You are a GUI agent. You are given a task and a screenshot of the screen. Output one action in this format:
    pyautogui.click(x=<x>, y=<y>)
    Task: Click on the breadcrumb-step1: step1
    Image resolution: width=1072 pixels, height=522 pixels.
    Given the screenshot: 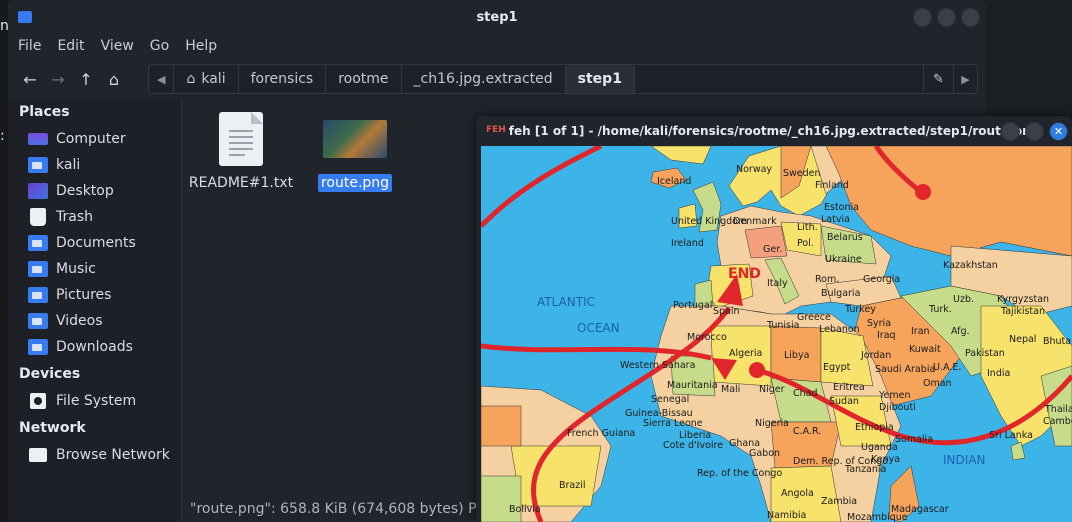 What is the action you would take?
    pyautogui.click(x=600, y=79)
    